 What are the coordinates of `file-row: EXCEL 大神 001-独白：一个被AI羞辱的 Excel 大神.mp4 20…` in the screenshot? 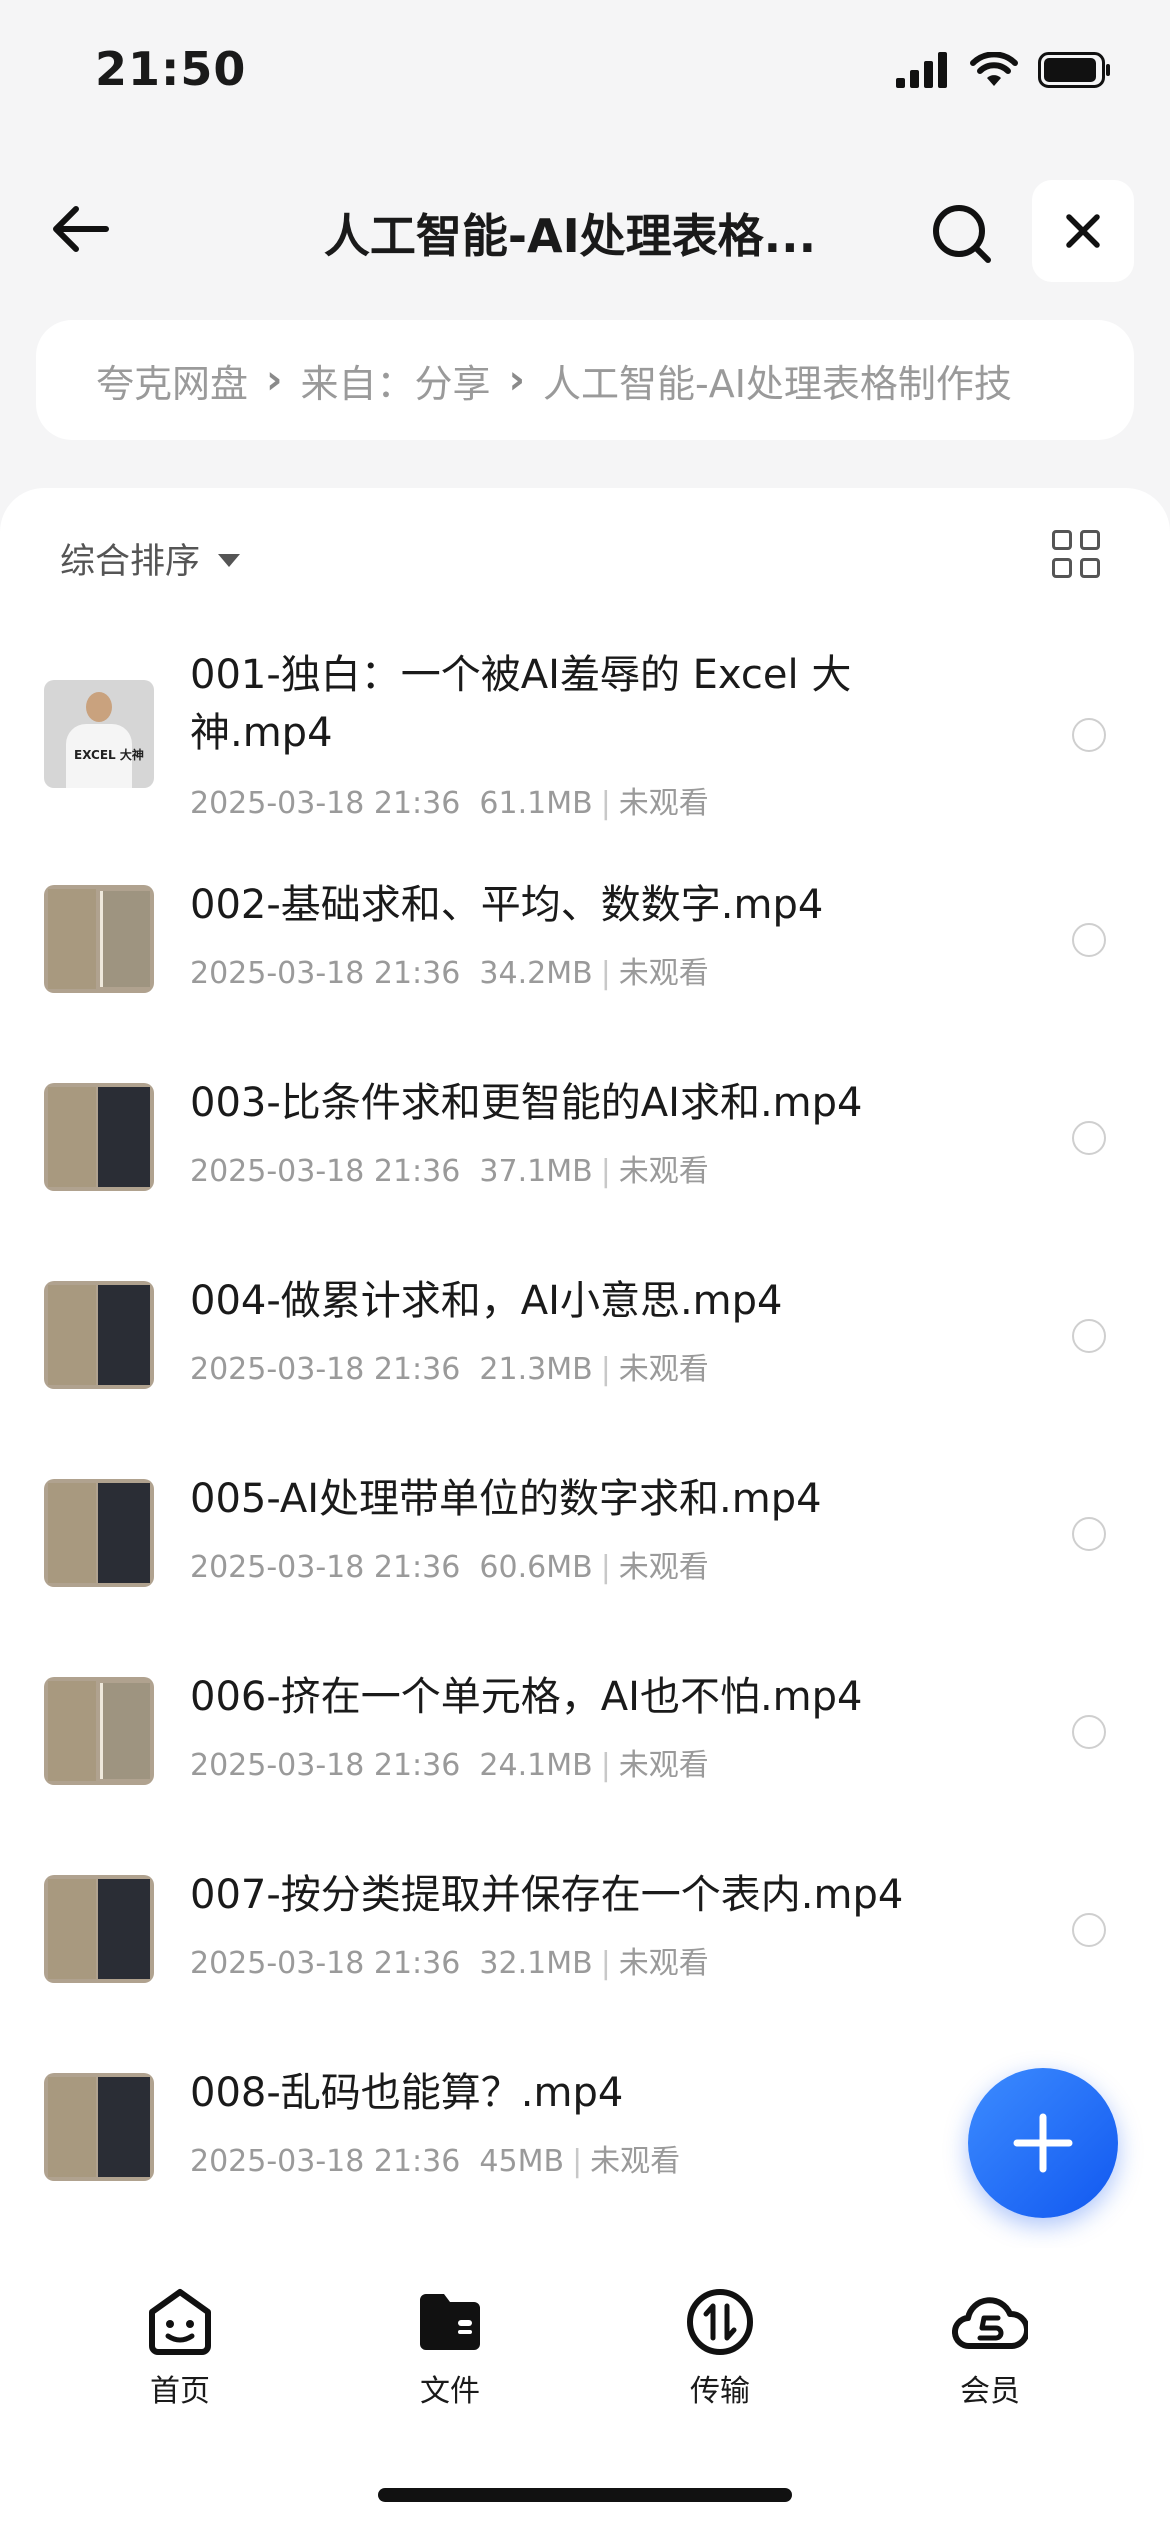 It's located at (585, 738).